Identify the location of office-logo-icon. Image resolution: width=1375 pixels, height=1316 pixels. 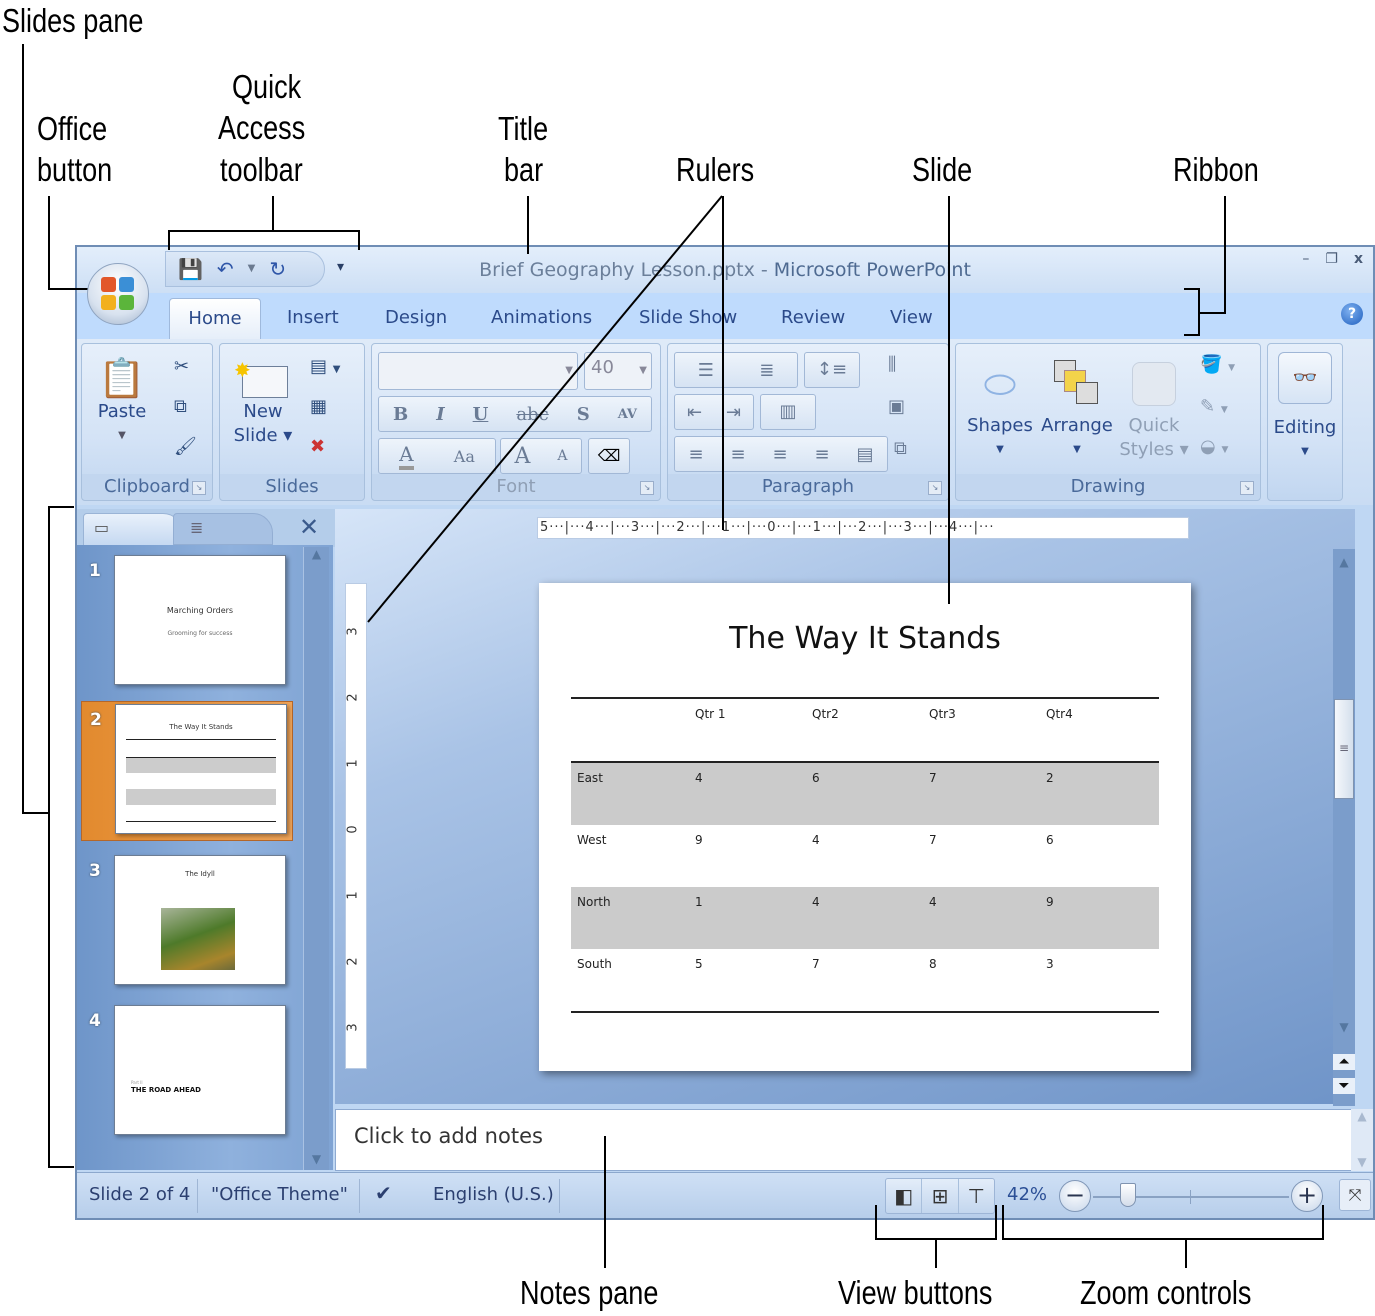
(118, 294).